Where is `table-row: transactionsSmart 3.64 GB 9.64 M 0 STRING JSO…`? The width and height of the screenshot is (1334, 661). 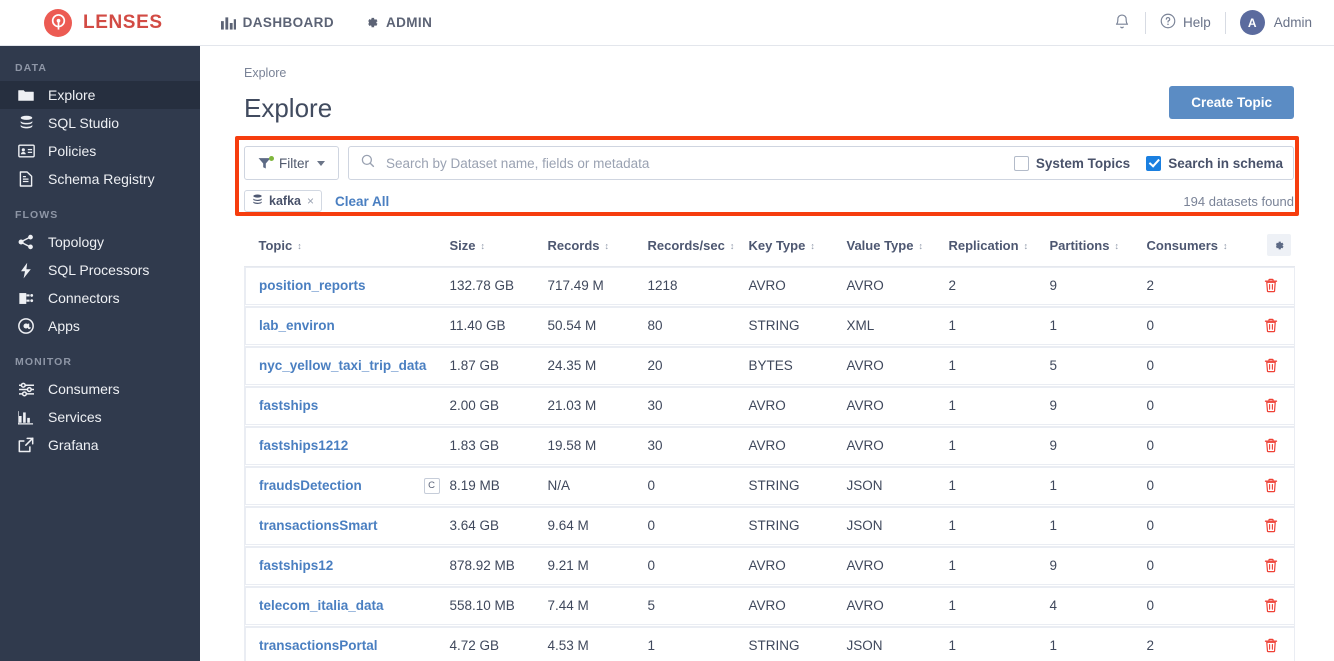 table-row: transactionsSmart 3.64 GB 9.64 M 0 STRING JSO… is located at coordinates (769, 525).